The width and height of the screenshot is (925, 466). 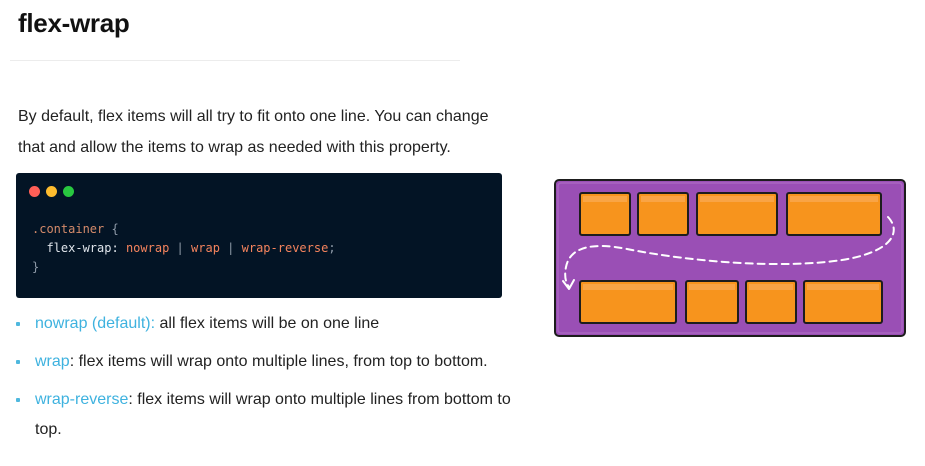 What do you see at coordinates (115, 229) in the screenshot?
I see `code-open-brace: {` at bounding box center [115, 229].